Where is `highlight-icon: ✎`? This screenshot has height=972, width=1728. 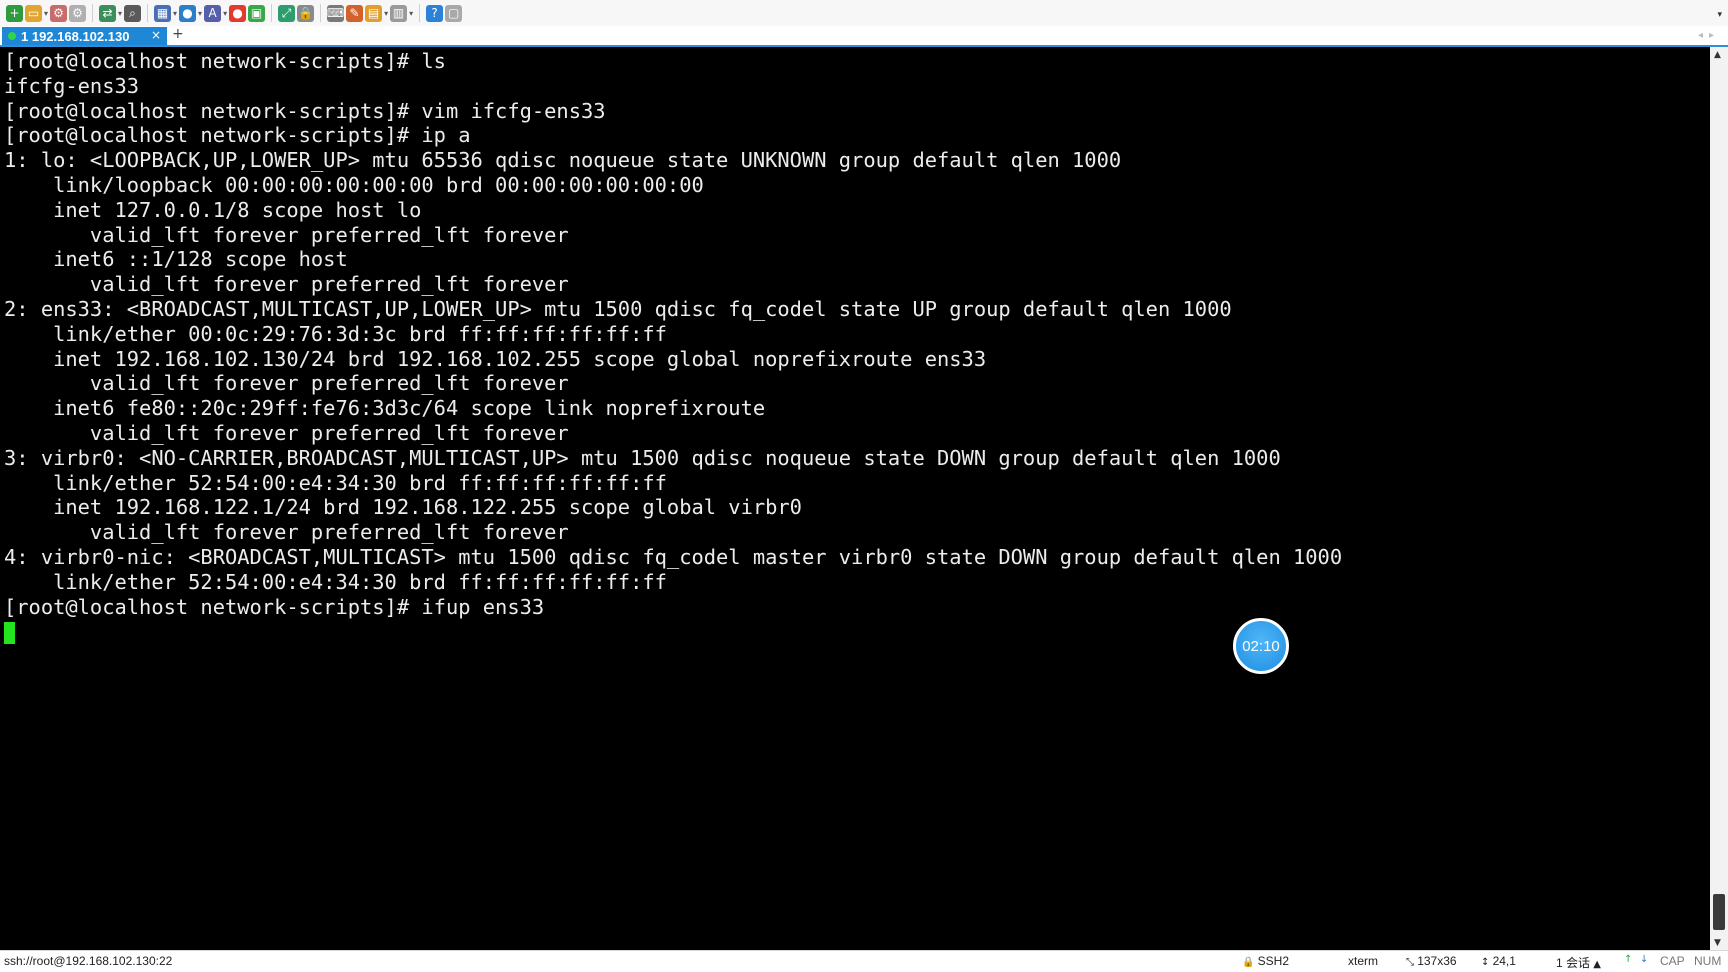
highlight-icon: ✎ is located at coordinates (355, 13).